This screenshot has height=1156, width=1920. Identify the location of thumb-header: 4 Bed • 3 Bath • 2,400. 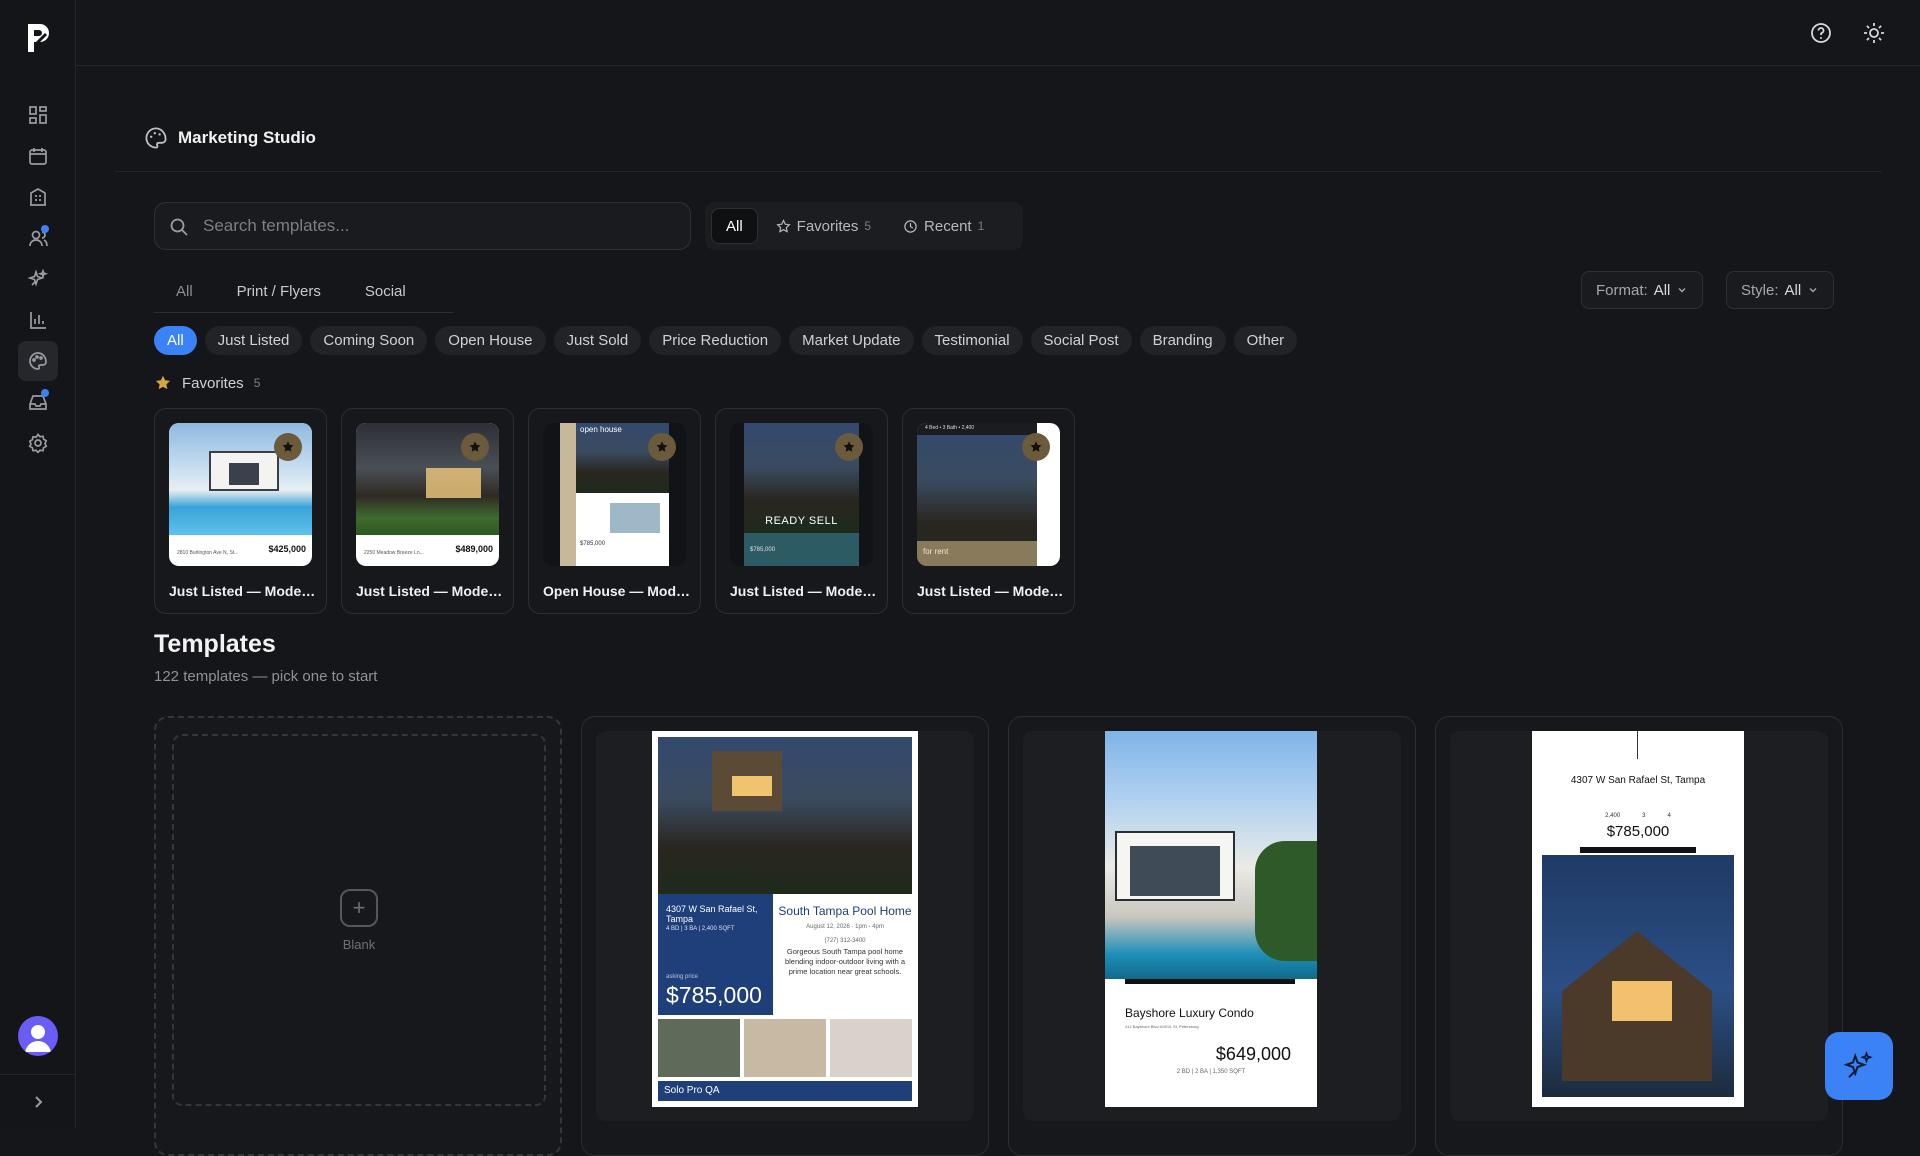
(950, 428).